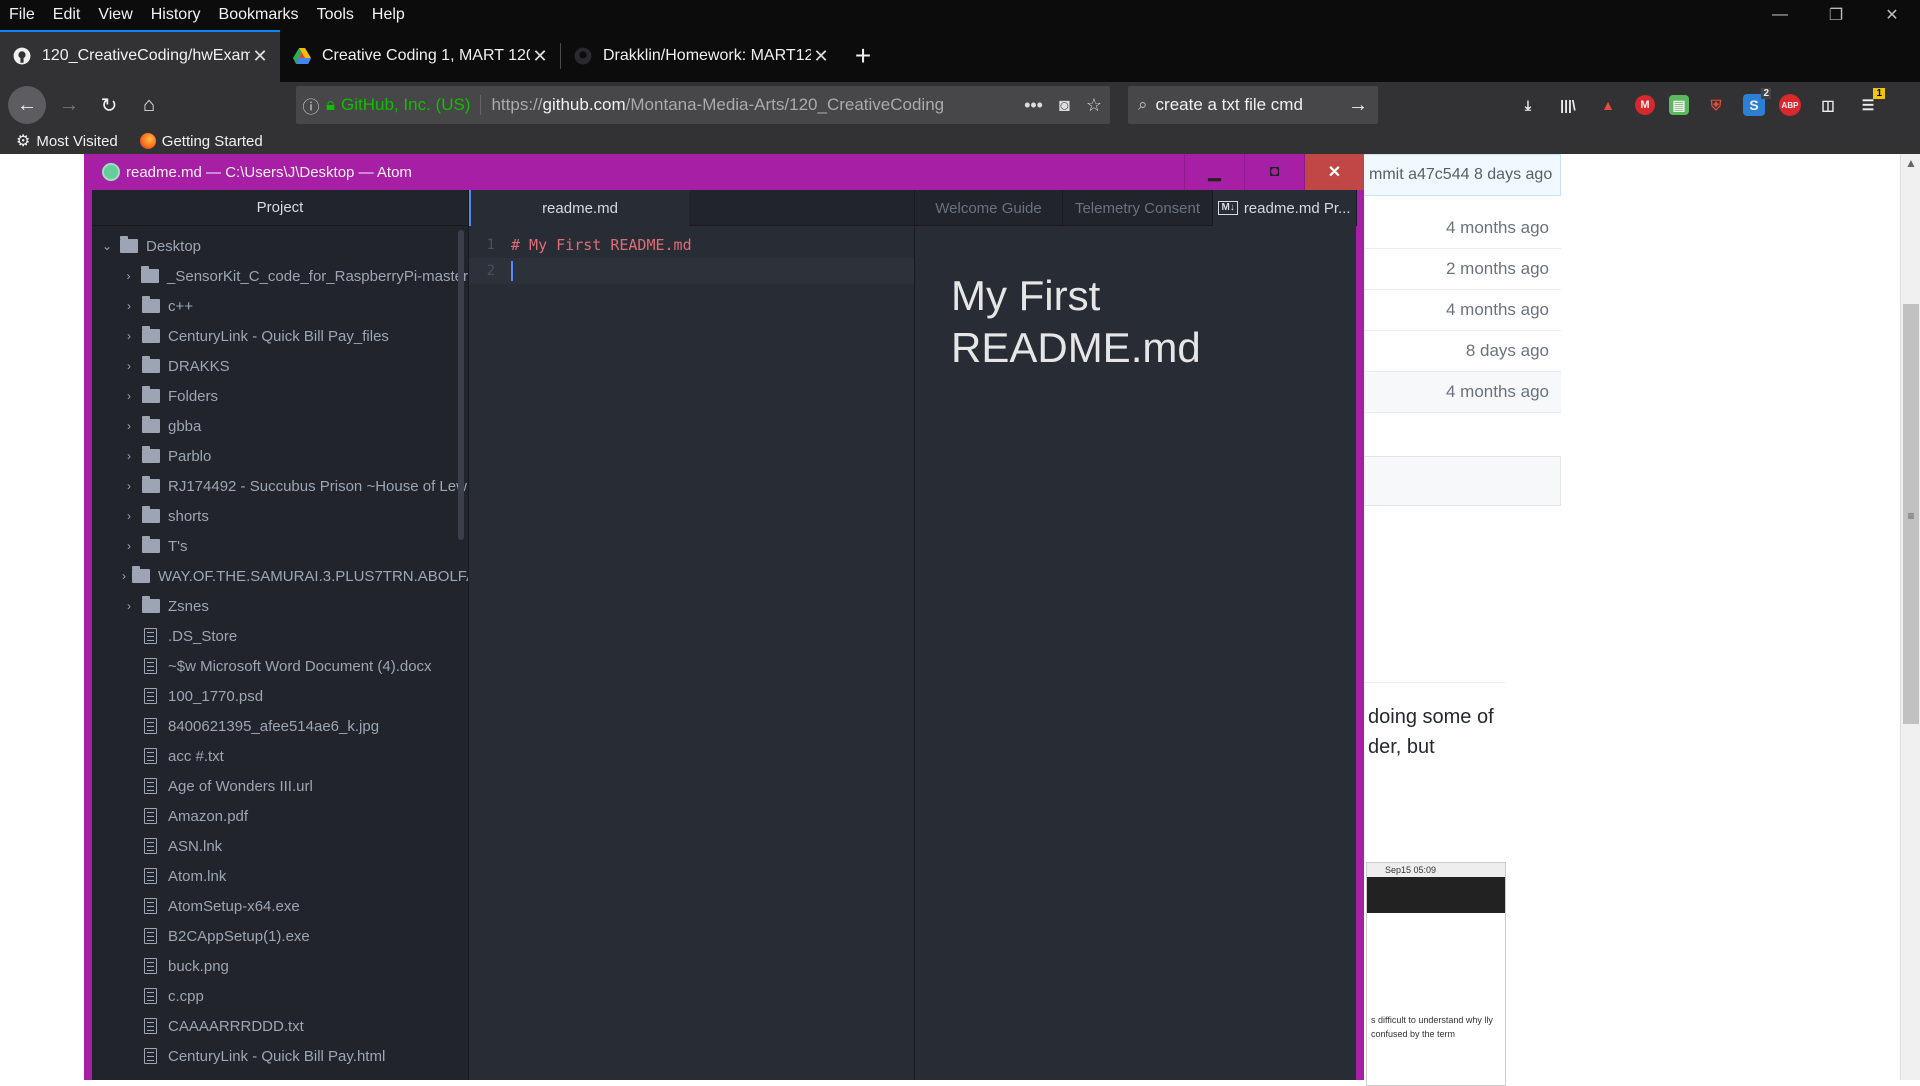  What do you see at coordinates (280, 516) in the screenshot?
I see `tree-folder: › shorts` at bounding box center [280, 516].